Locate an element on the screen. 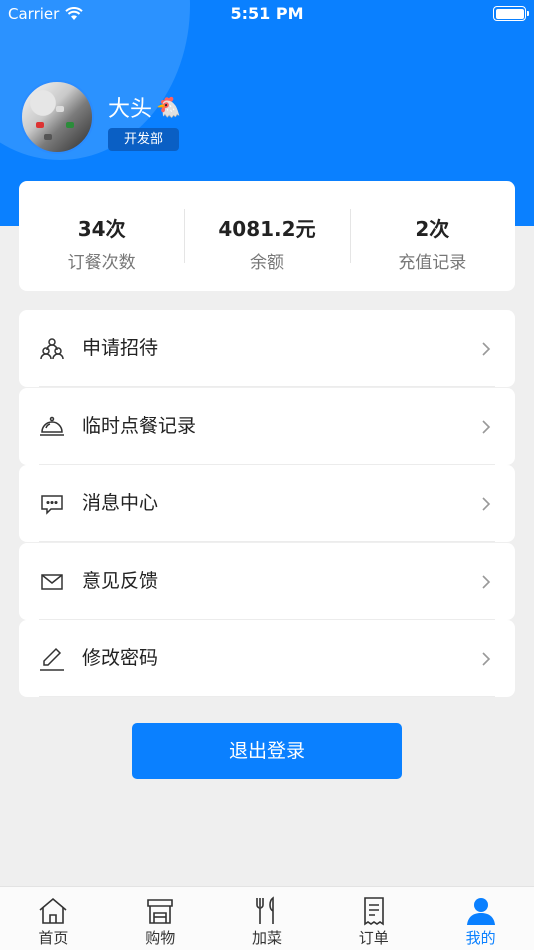 The image size is (534, 950). battery-icon is located at coordinates (511, 13).